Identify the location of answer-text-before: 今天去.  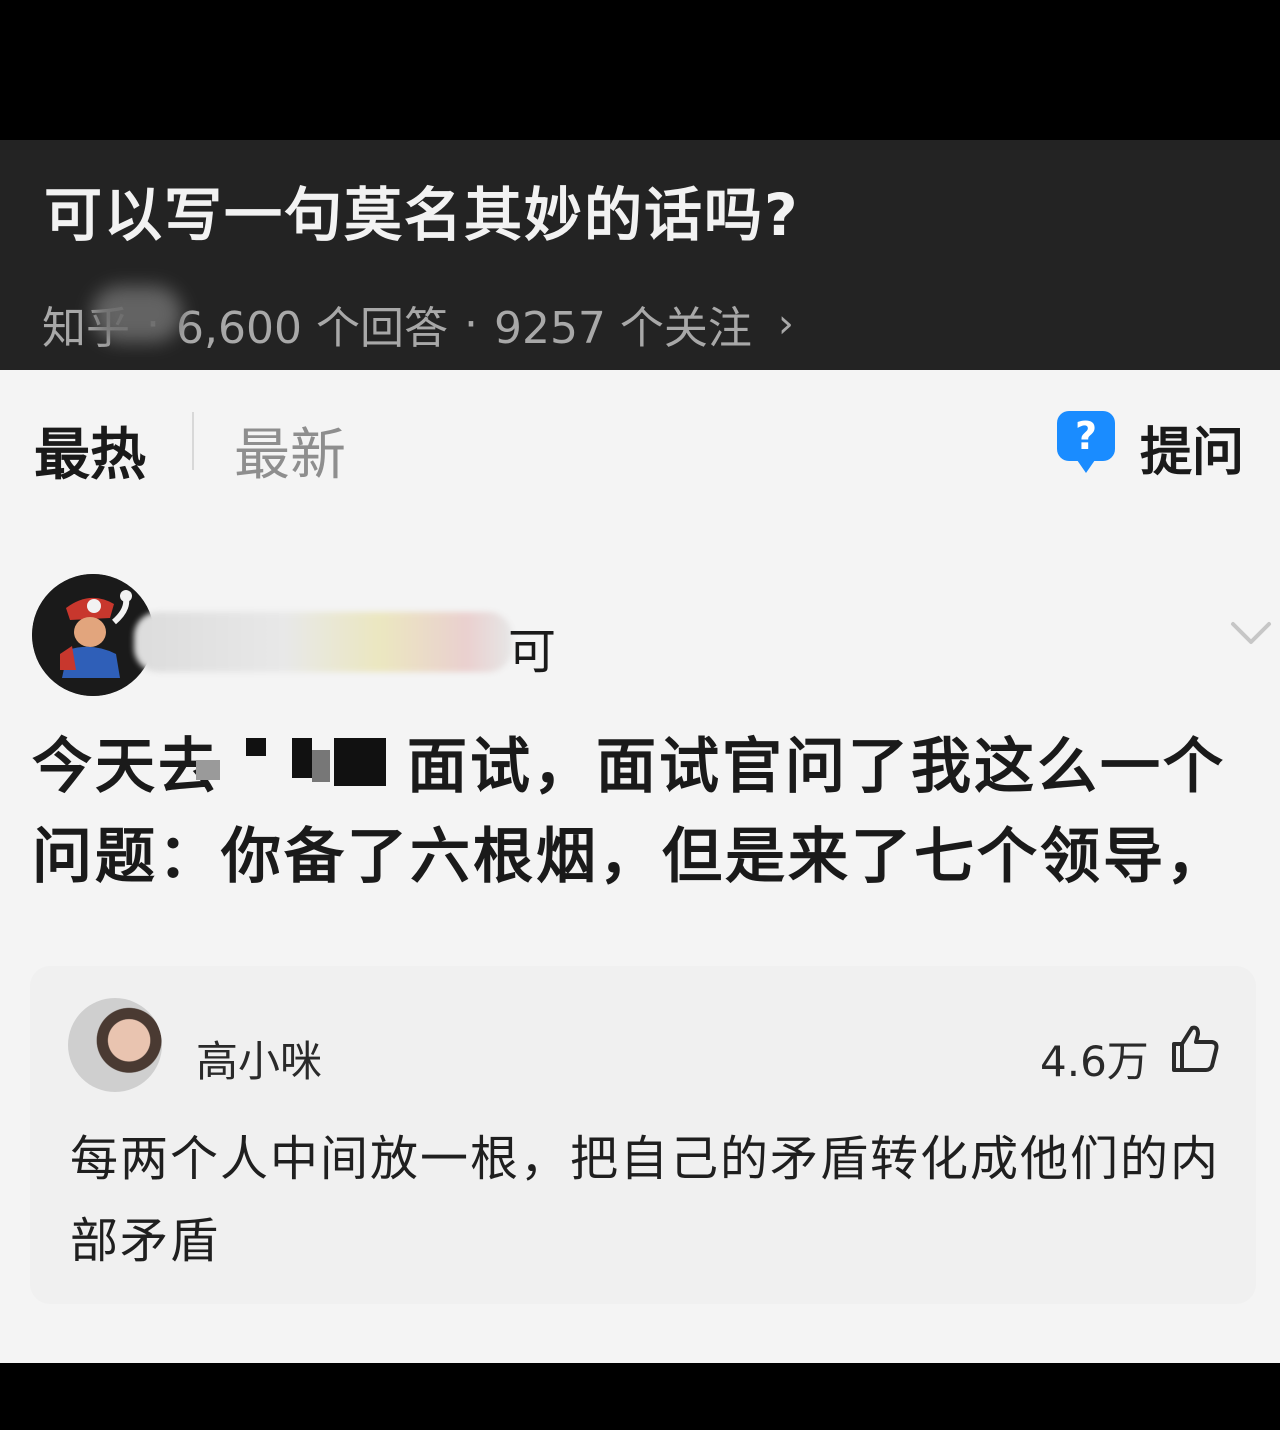
(126, 767).